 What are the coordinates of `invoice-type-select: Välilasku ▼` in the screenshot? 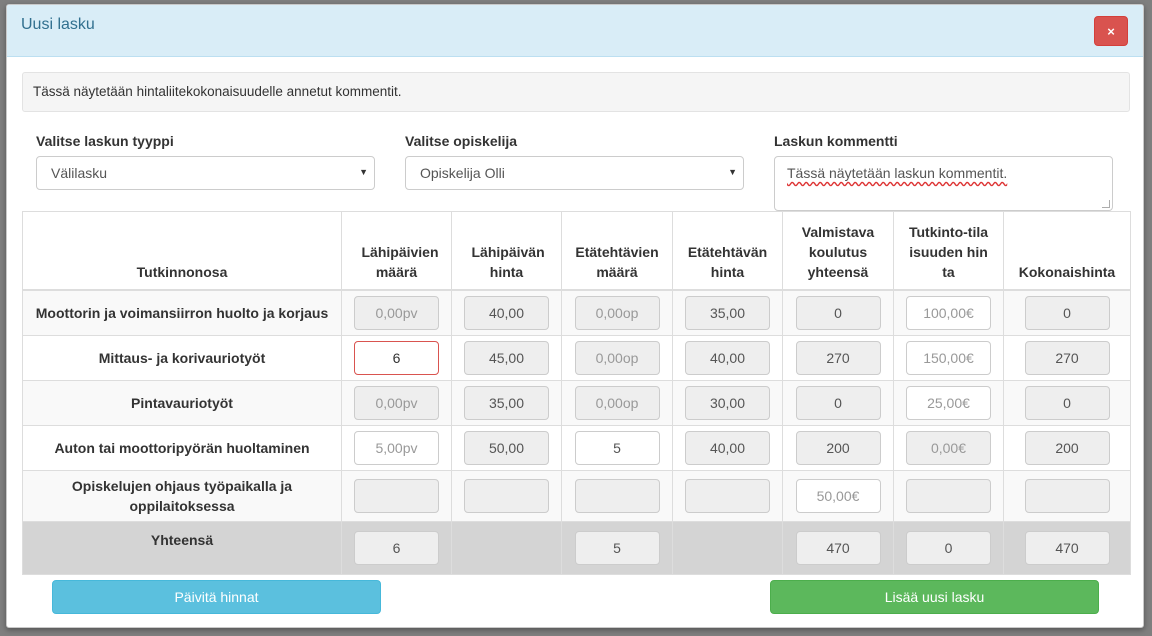 It's located at (205, 173).